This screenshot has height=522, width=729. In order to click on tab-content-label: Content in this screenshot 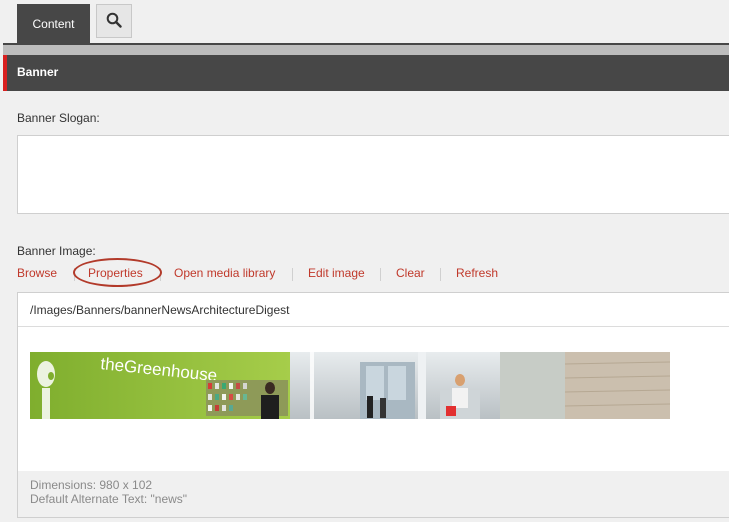, I will do `click(53, 24)`.